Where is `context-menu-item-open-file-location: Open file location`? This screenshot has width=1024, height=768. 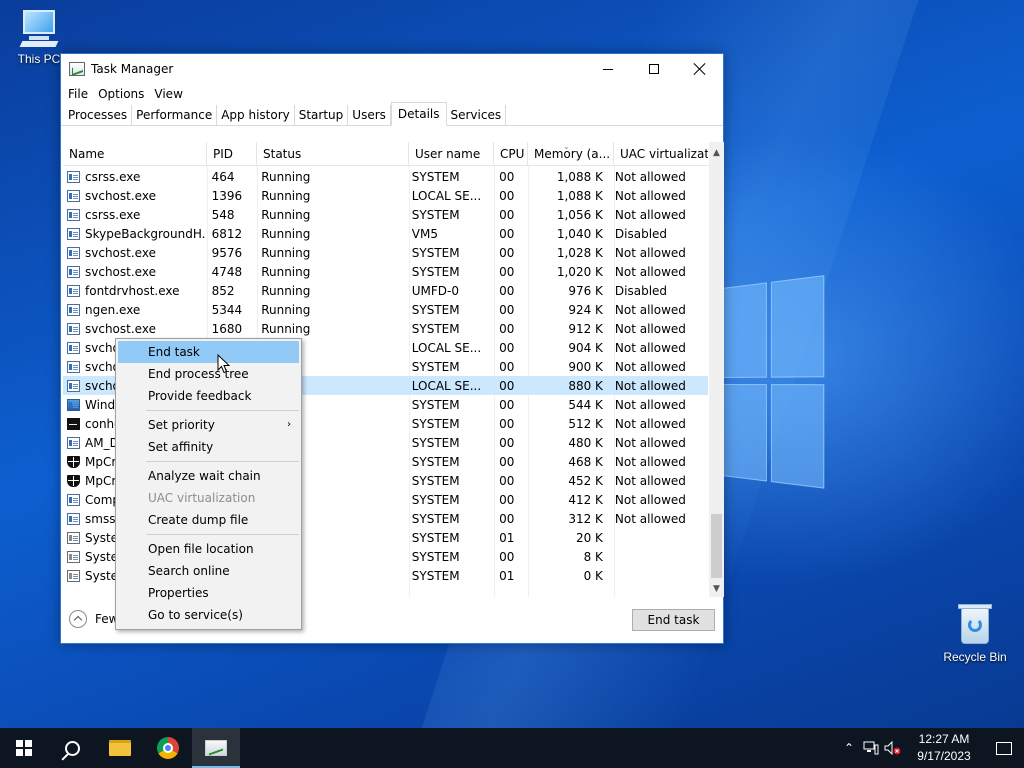
context-menu-item-open-file-location: Open file location is located at coordinates (208, 549).